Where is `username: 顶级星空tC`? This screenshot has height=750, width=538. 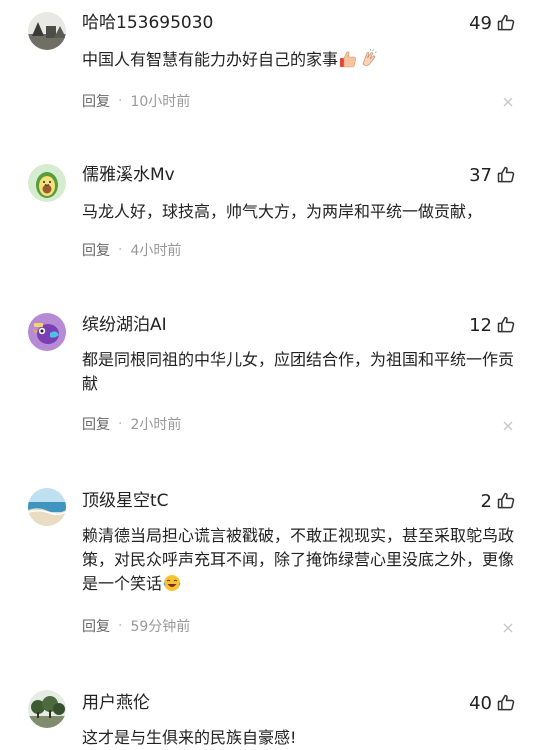
username: 顶级星空tC is located at coordinates (125, 501).